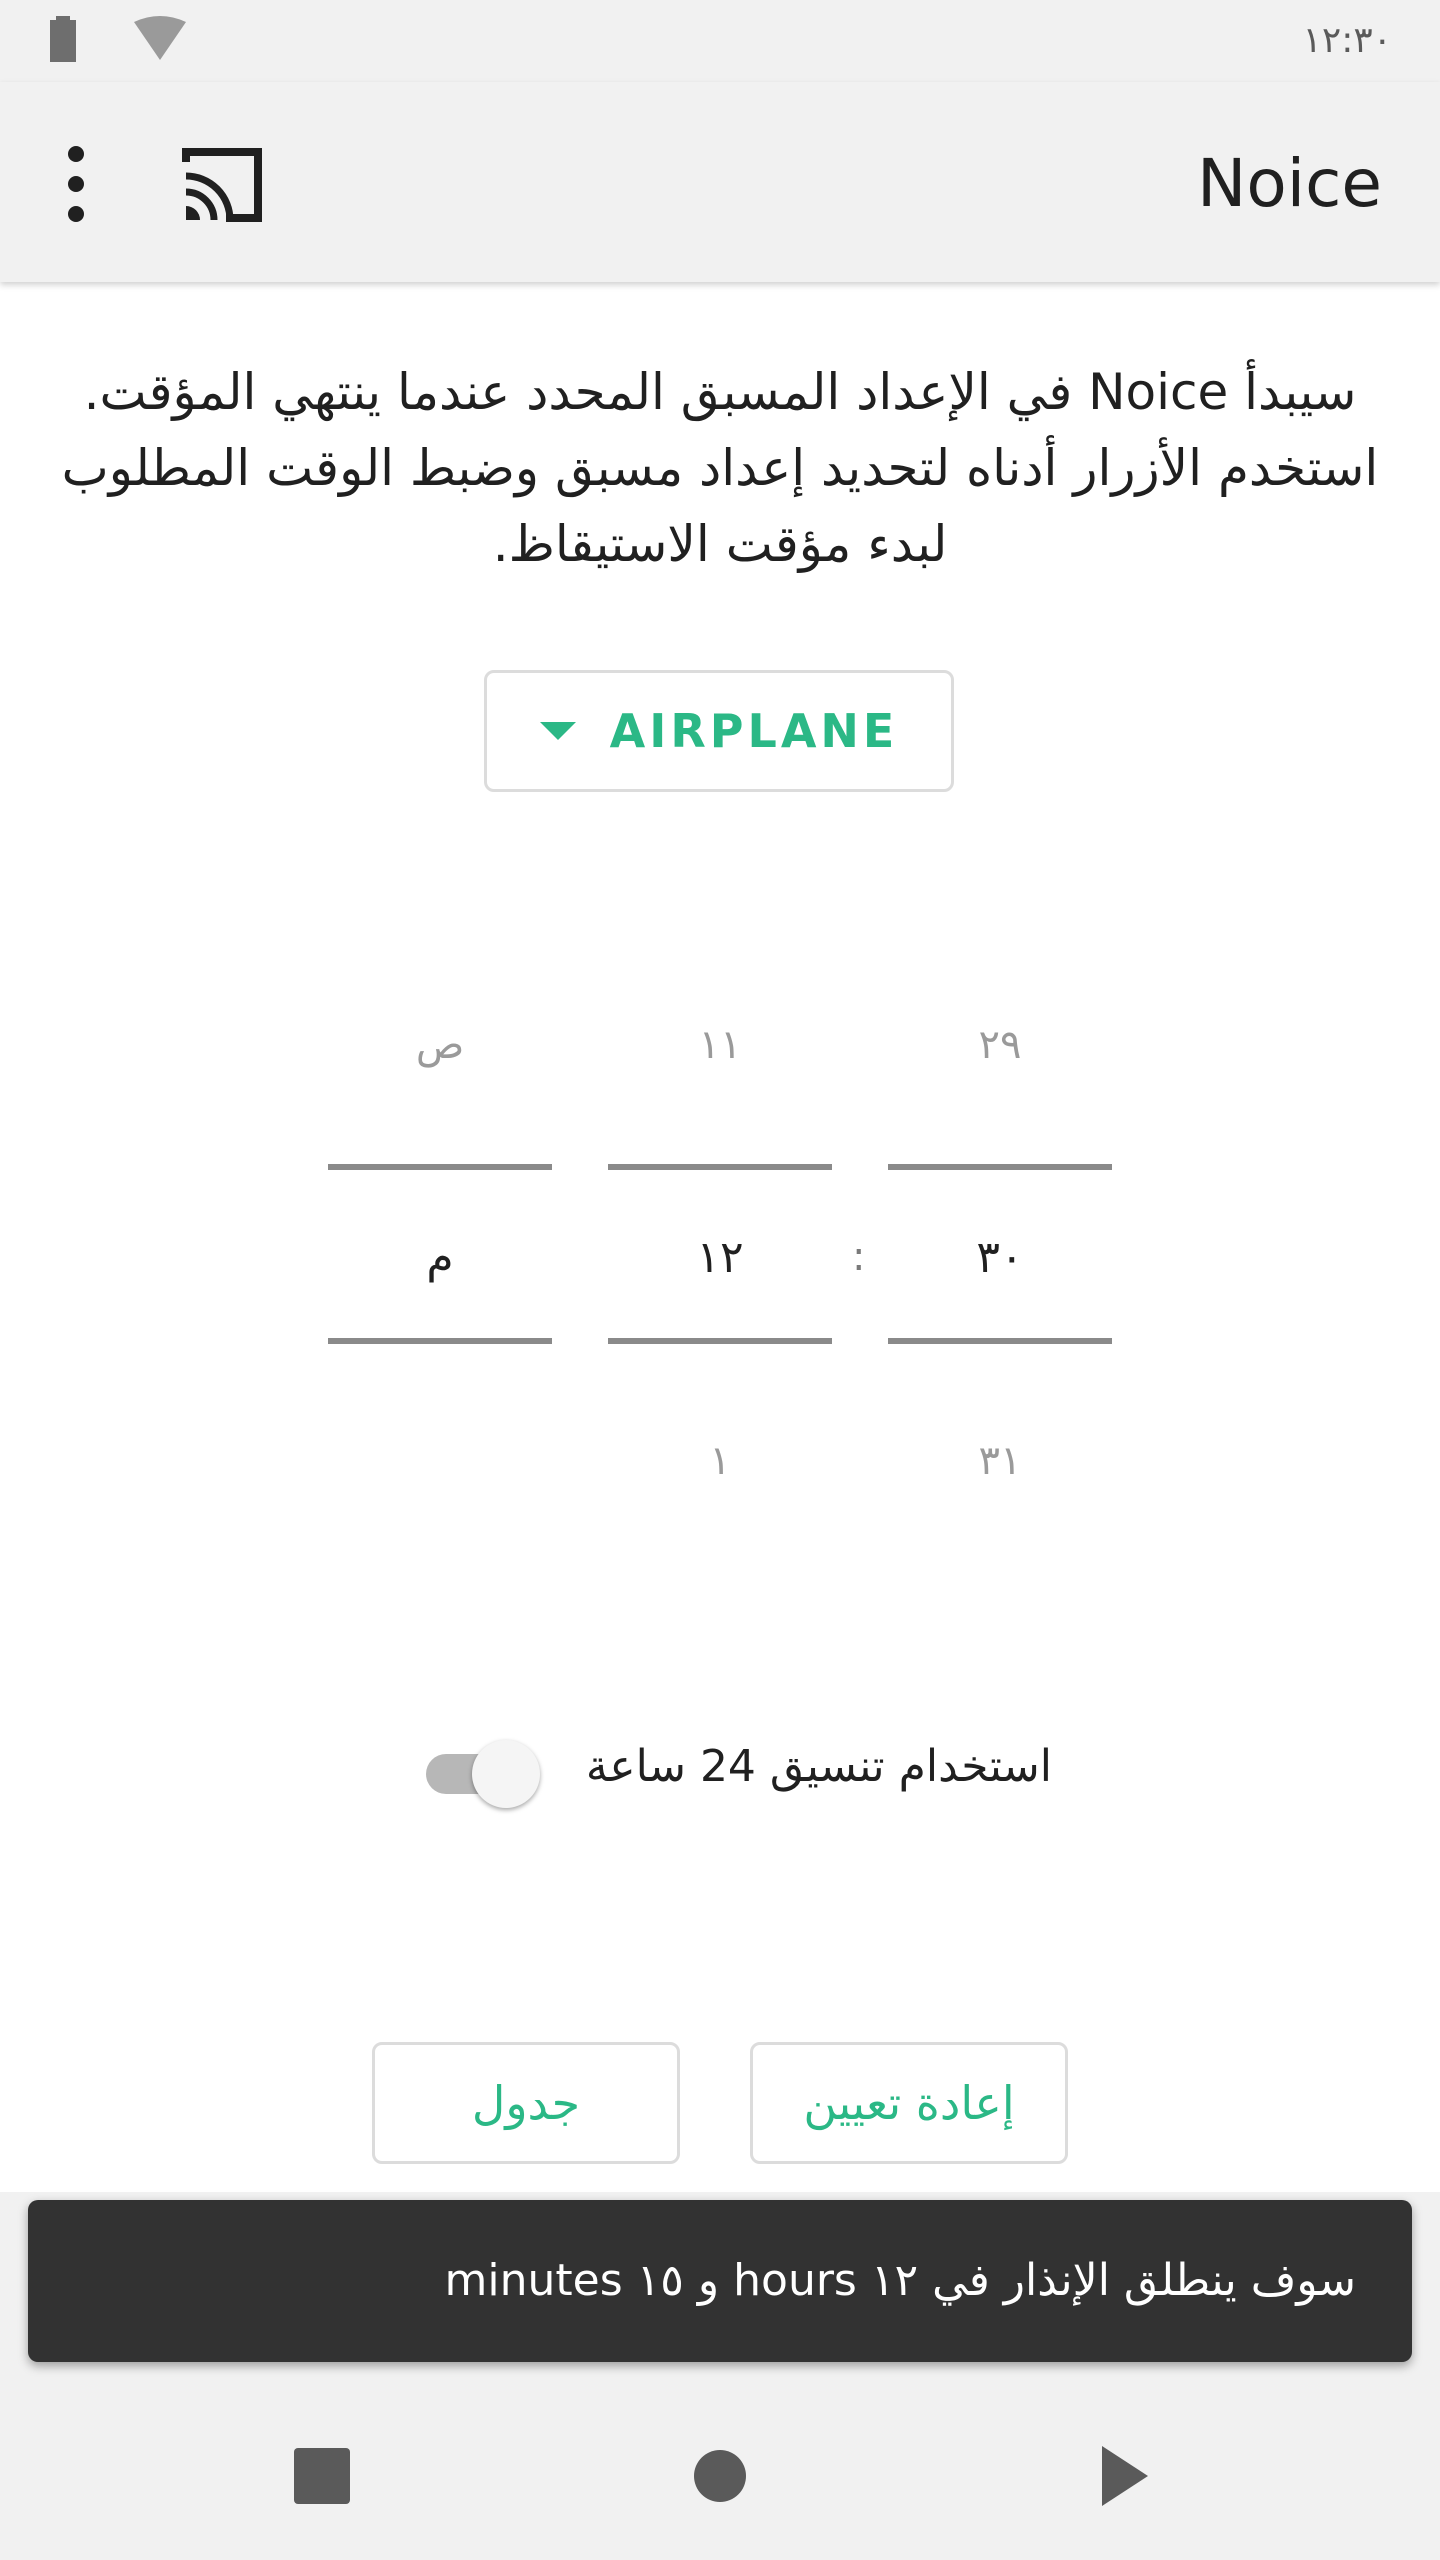 This screenshot has width=1440, height=2560. Describe the element at coordinates (720, 1461) in the screenshot. I see `hours-next: ١` at that location.